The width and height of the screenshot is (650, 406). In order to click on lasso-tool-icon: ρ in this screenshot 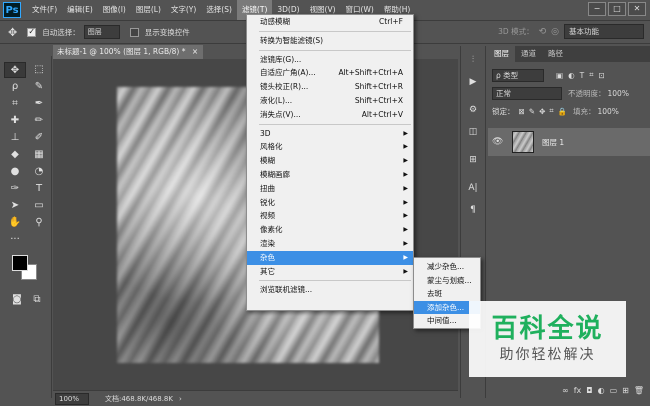, I will do `click(15, 87)`.